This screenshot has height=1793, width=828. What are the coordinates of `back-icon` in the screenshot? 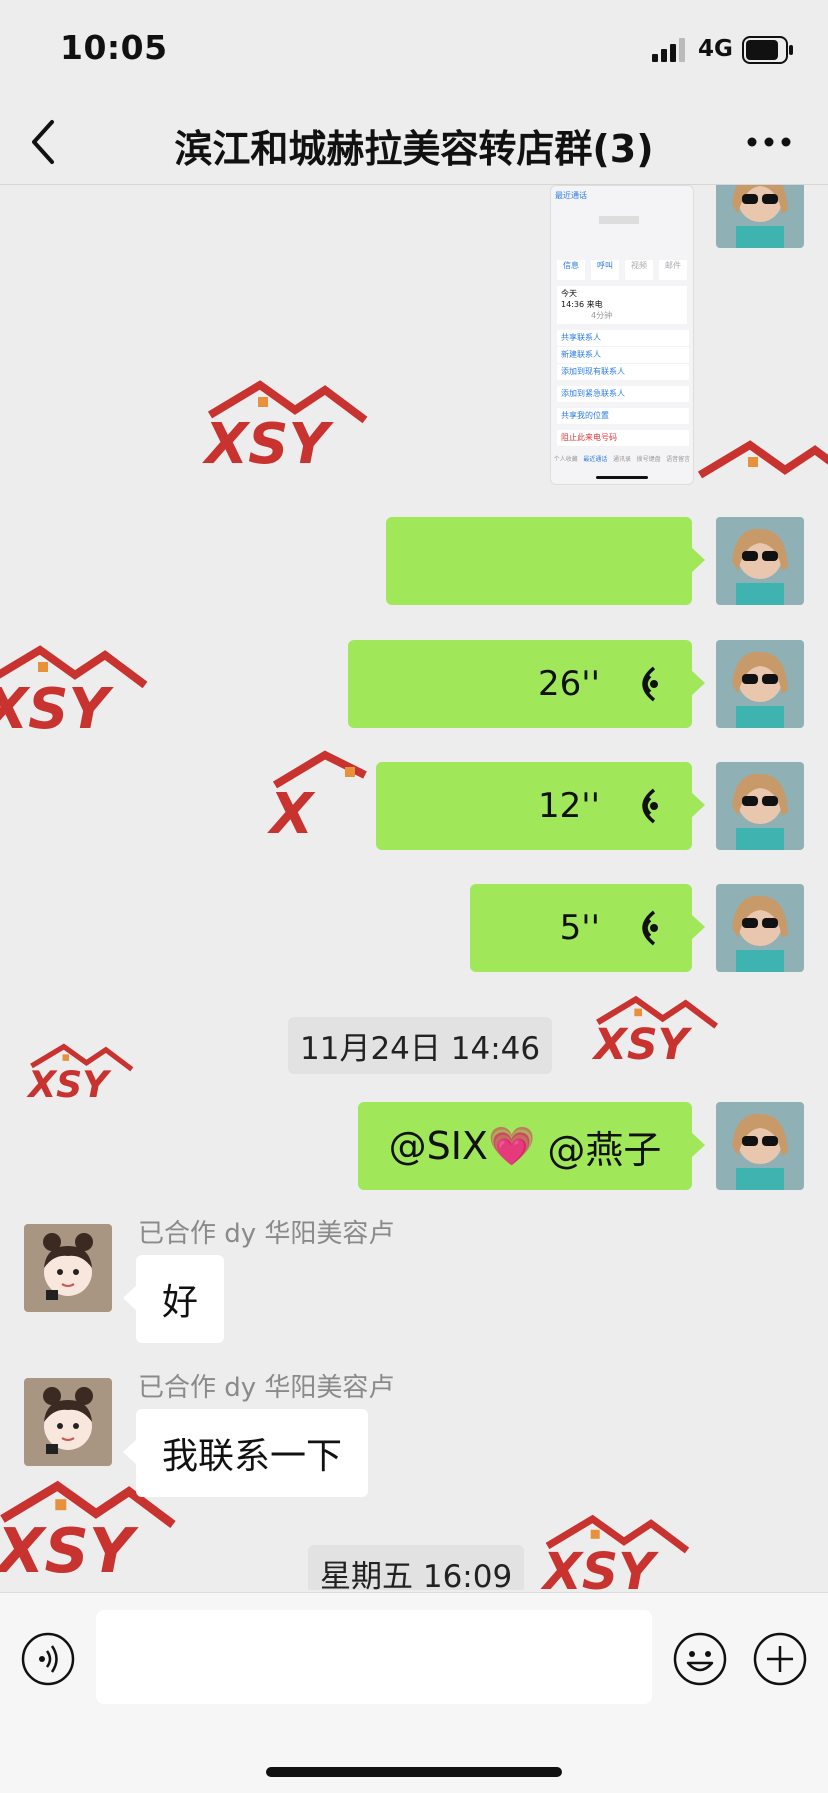 It's located at (44, 142).